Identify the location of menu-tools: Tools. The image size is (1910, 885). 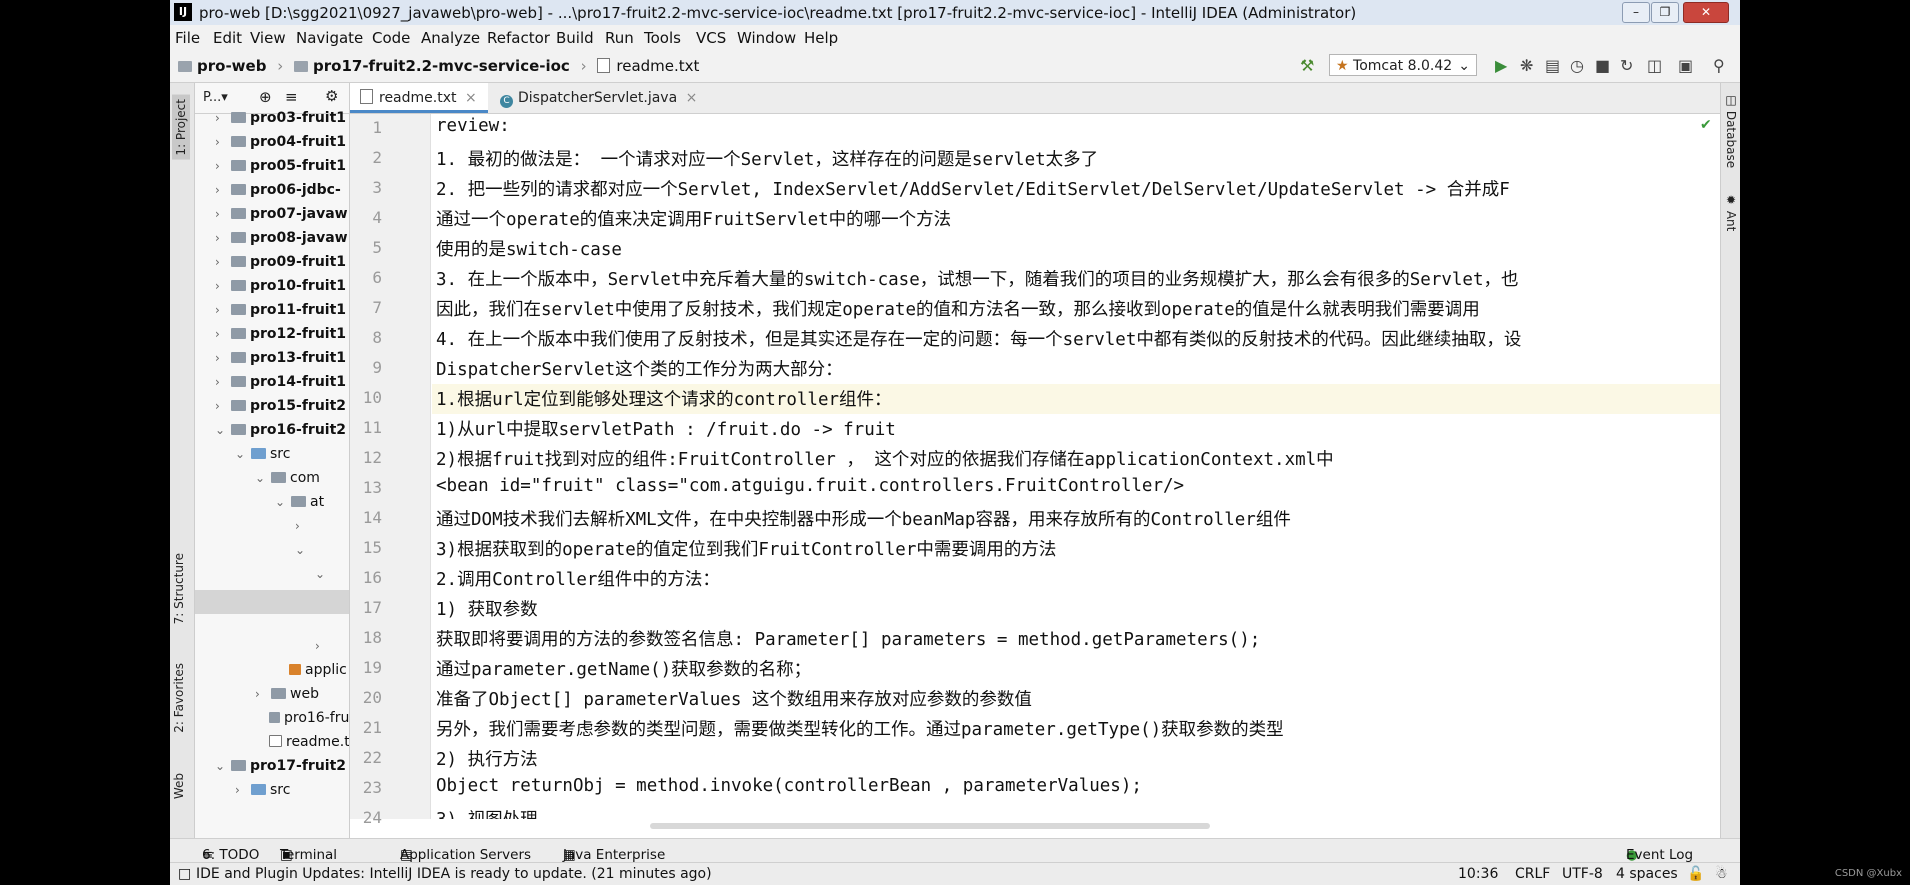
(662, 38).